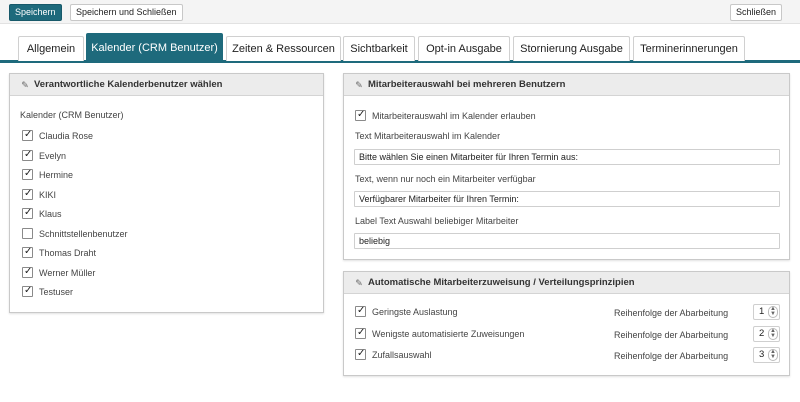  I want to click on rule-row: Zufallsauswahl, so click(393, 354).